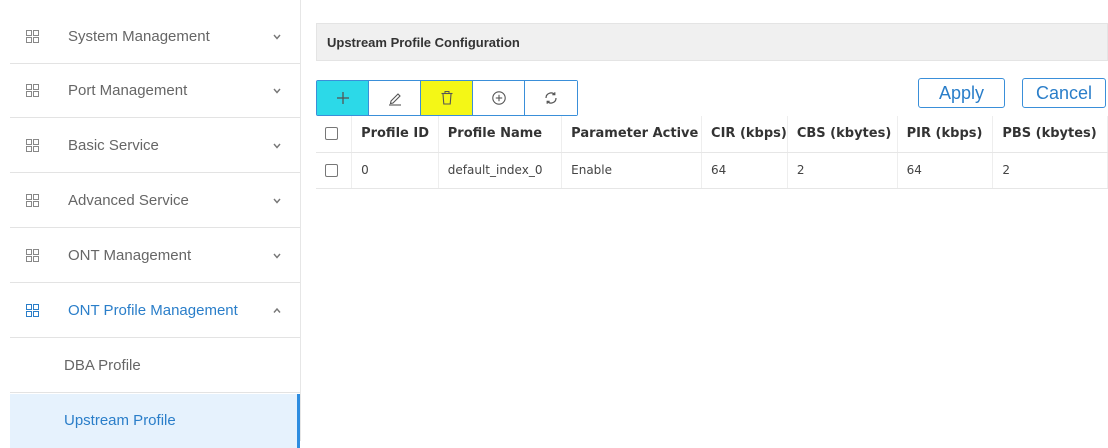 The width and height of the screenshot is (1108, 448). I want to click on sidebar-item-ont-management: ONT Management, so click(155, 256).